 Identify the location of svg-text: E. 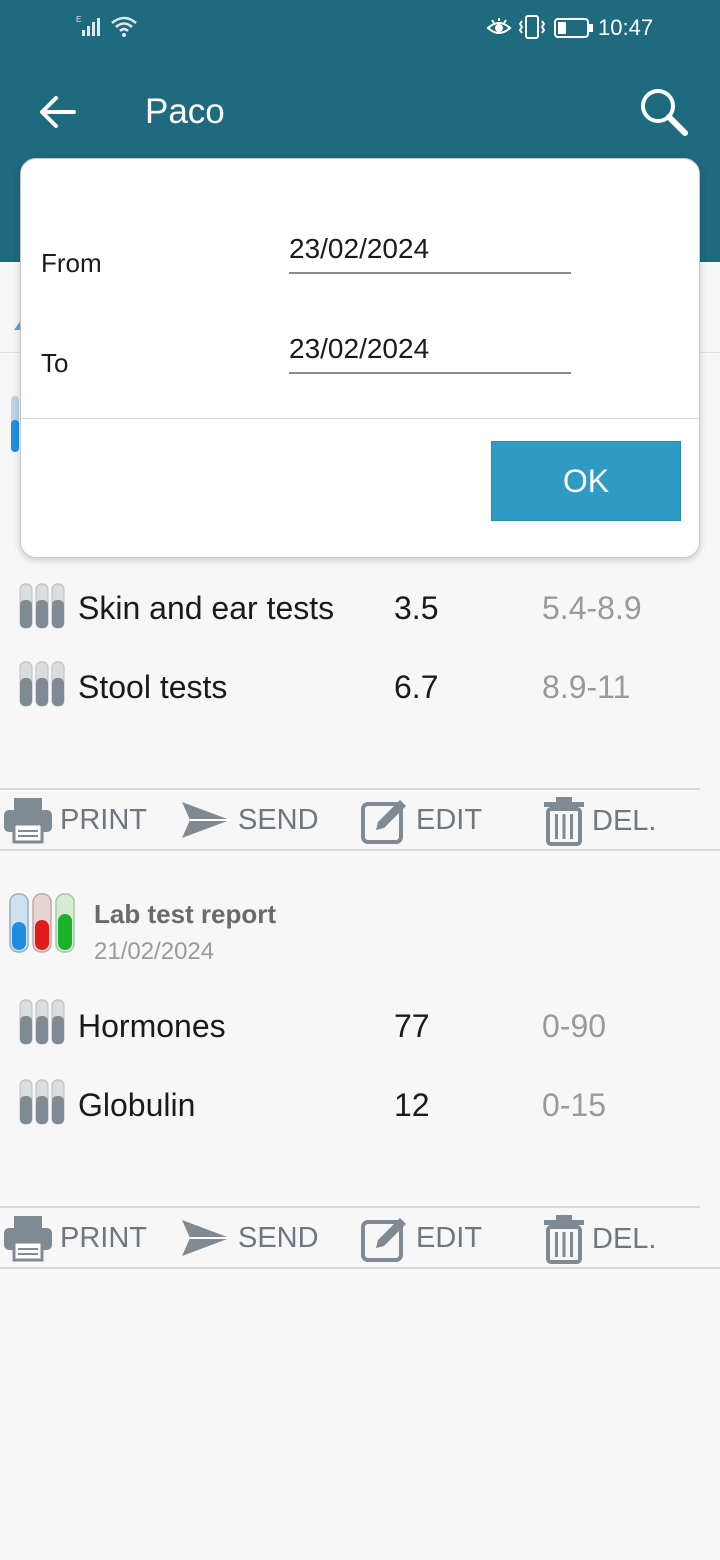
(78, 19).